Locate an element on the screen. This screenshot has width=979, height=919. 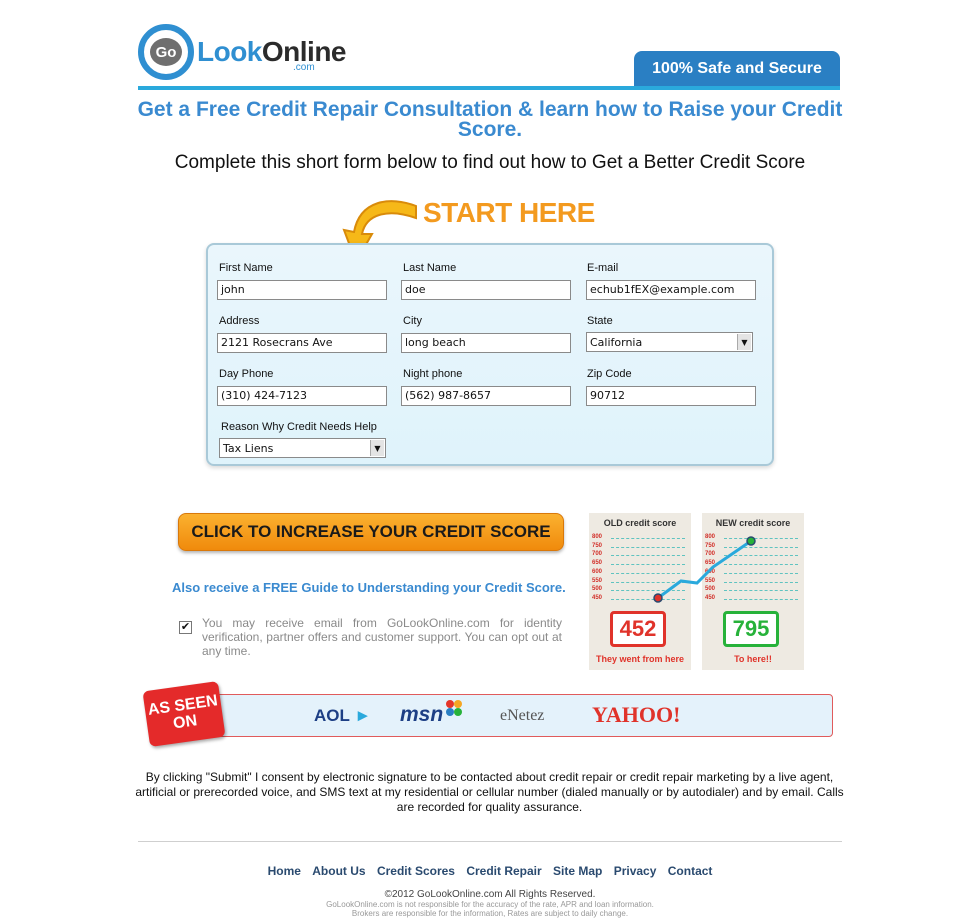
footer-link-contact: Contact is located at coordinates (690, 871).